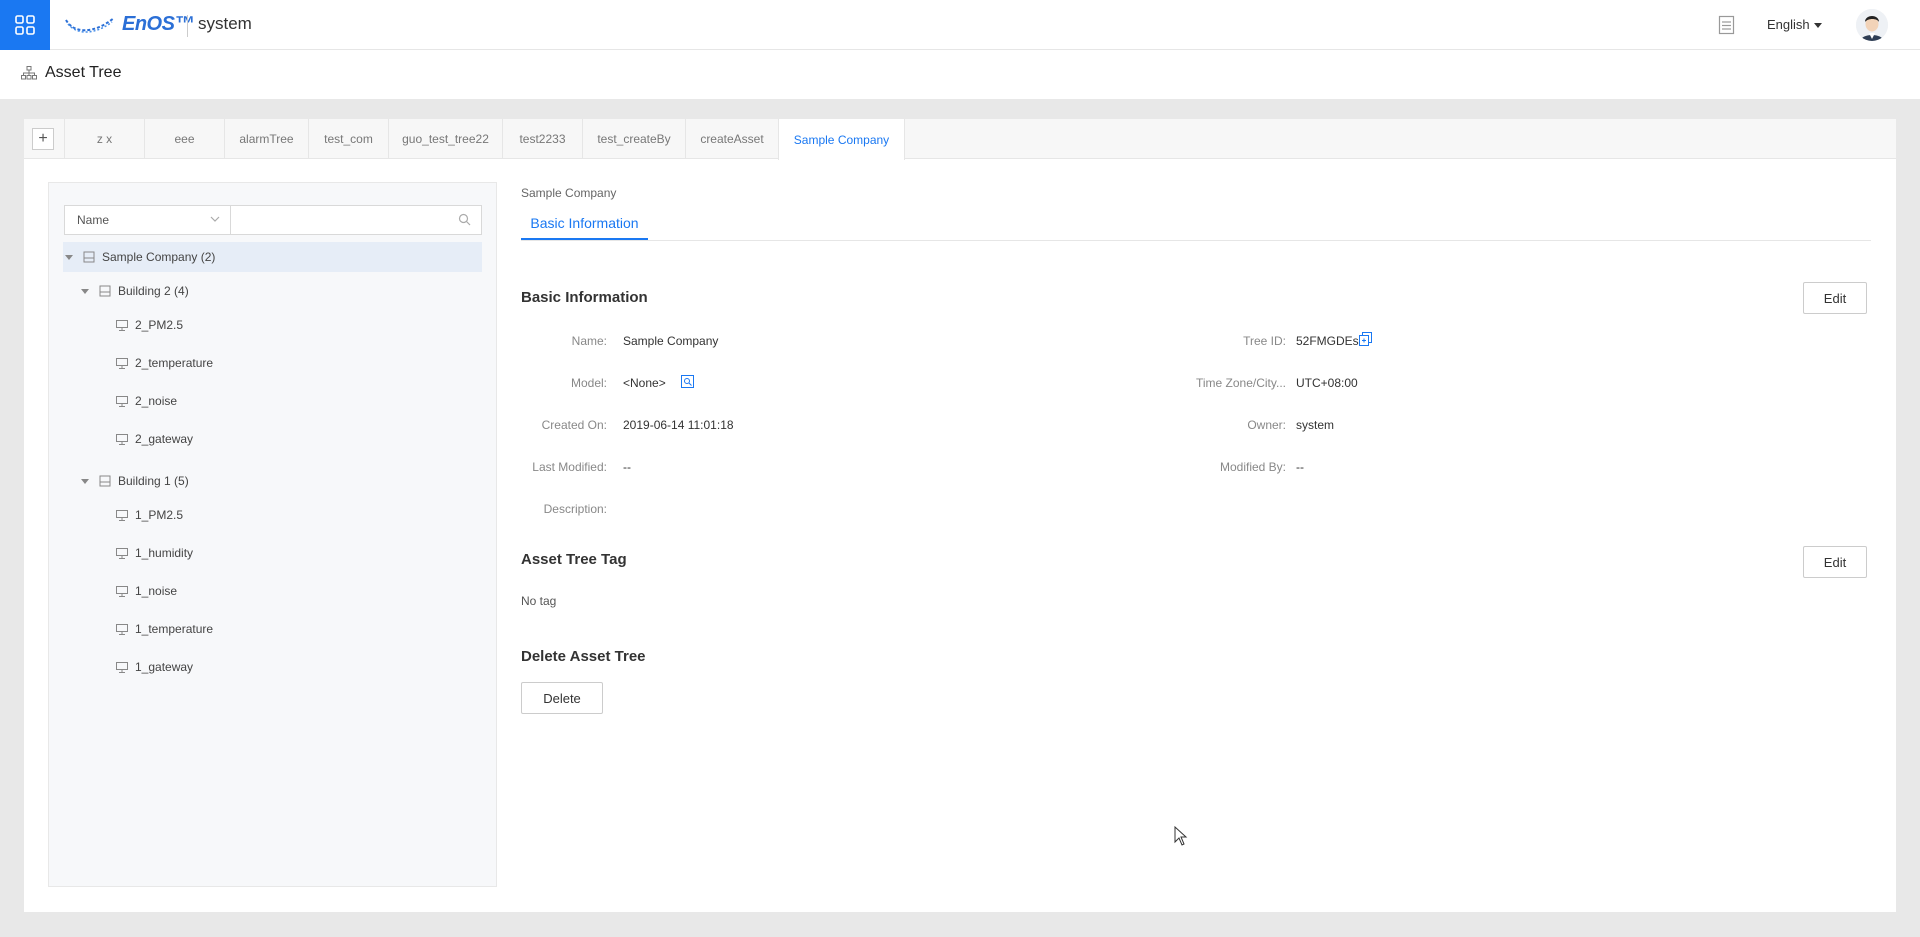  Describe the element at coordinates (583, 656) in the screenshot. I see `section-title-delete: Delete Asset Tree` at that location.